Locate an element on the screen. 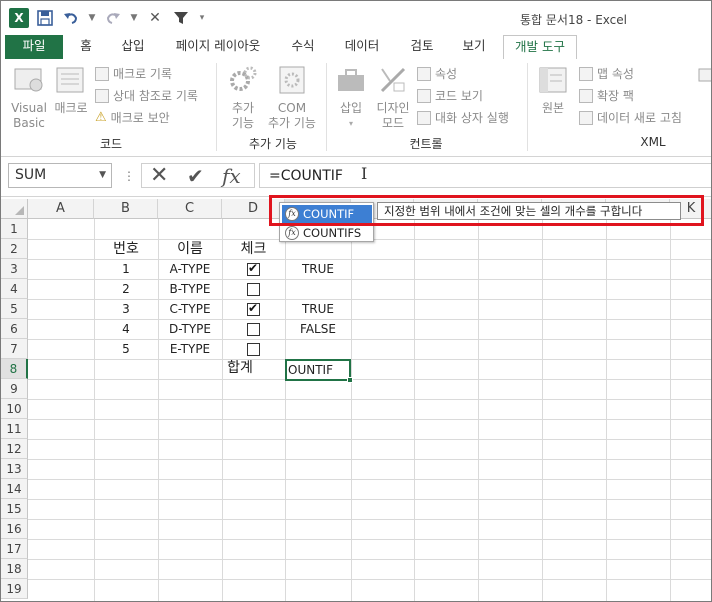  addins-button: 추가 기능 is located at coordinates (243, 97).